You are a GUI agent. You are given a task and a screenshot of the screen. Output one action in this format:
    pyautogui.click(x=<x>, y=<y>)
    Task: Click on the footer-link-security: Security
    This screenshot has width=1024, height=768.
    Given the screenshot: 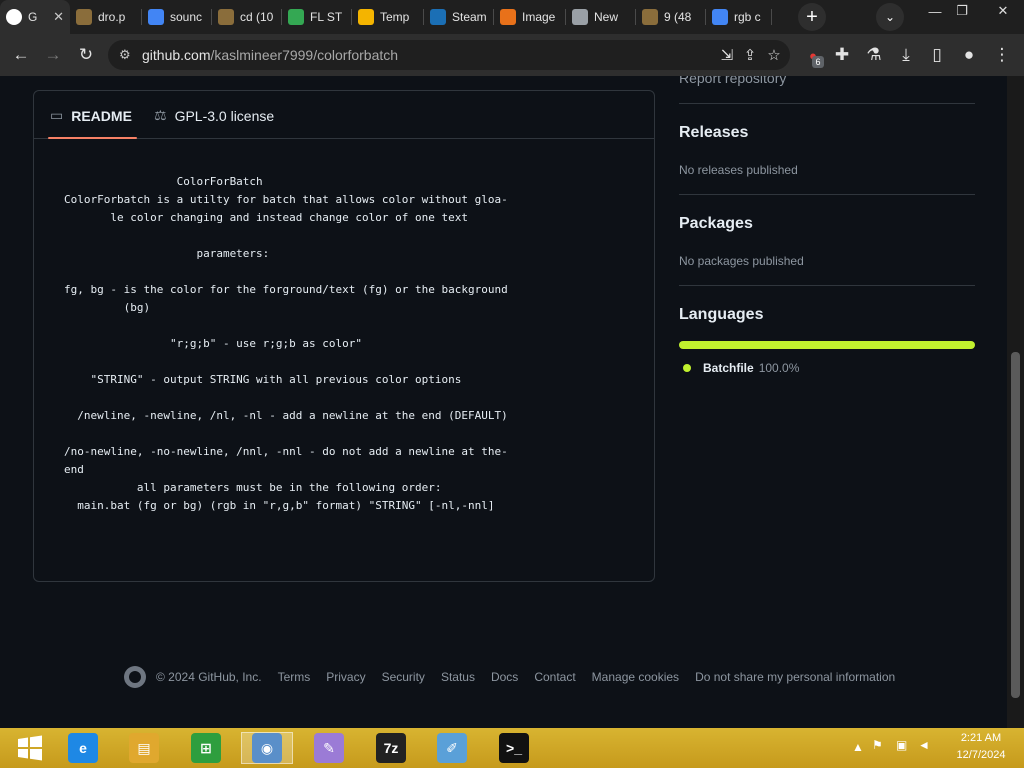 What is the action you would take?
    pyautogui.click(x=403, y=677)
    